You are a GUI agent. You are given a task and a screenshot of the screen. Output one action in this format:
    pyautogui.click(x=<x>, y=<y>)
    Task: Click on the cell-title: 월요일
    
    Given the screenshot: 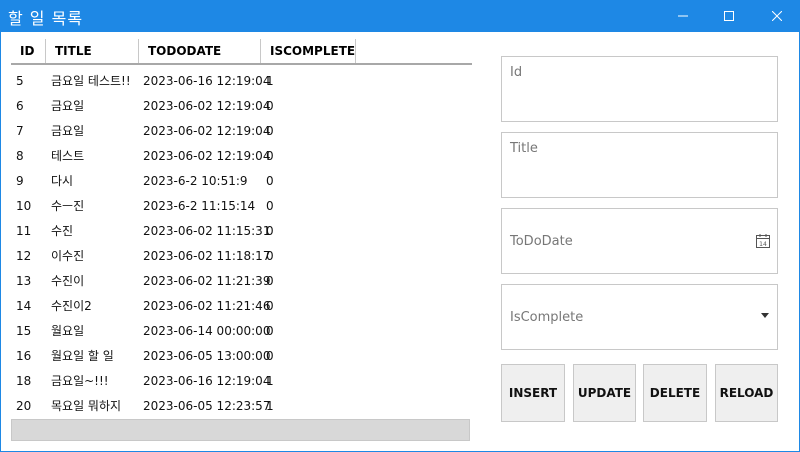 What is the action you would take?
    pyautogui.click(x=68, y=331)
    